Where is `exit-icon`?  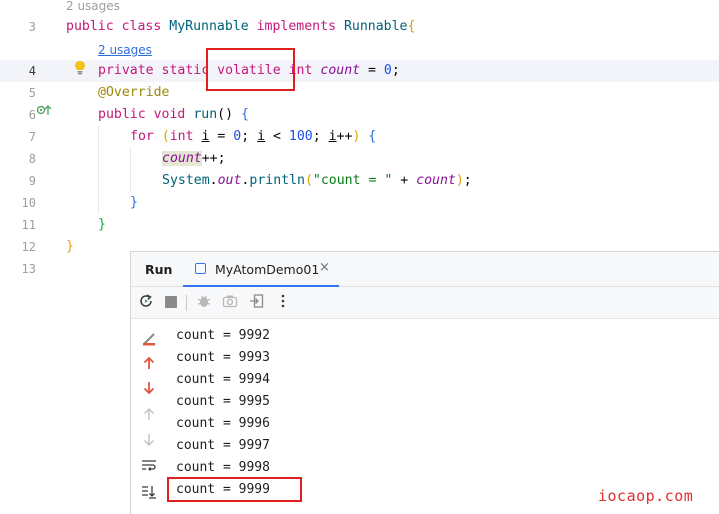
exit-icon is located at coordinates (257, 302).